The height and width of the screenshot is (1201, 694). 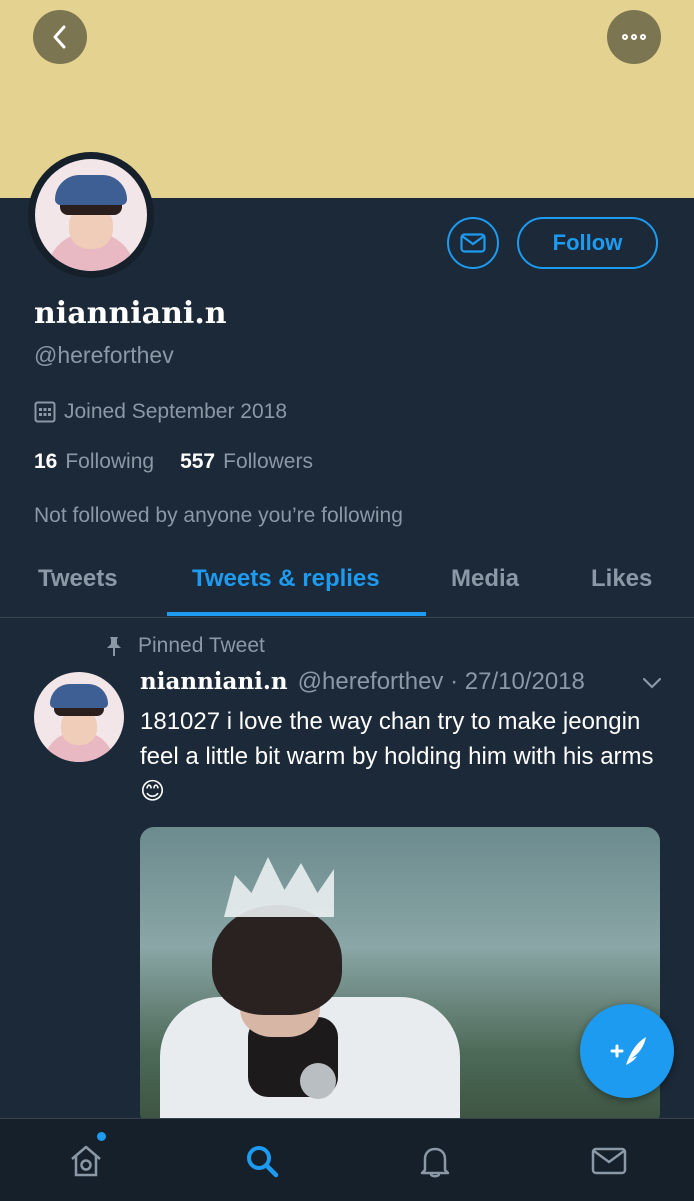 I want to click on tab-likes: Likes, so click(x=621, y=579).